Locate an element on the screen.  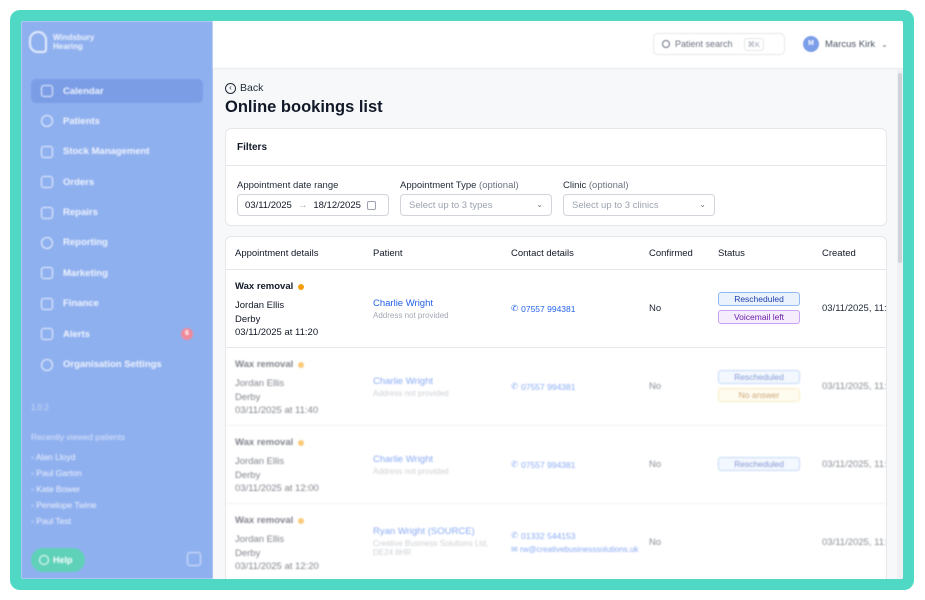
sidebar-item-calendar: Calendar is located at coordinates (117, 91).